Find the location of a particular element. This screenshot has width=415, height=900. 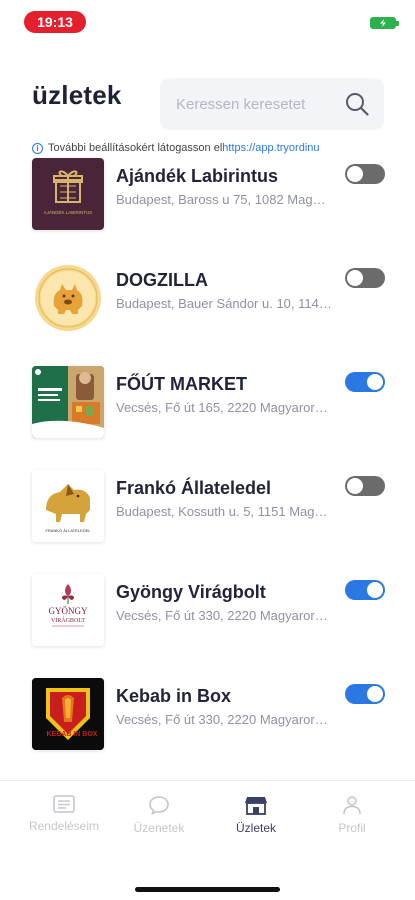

shop-name: FŐÚT MARKET is located at coordinates (181, 384).